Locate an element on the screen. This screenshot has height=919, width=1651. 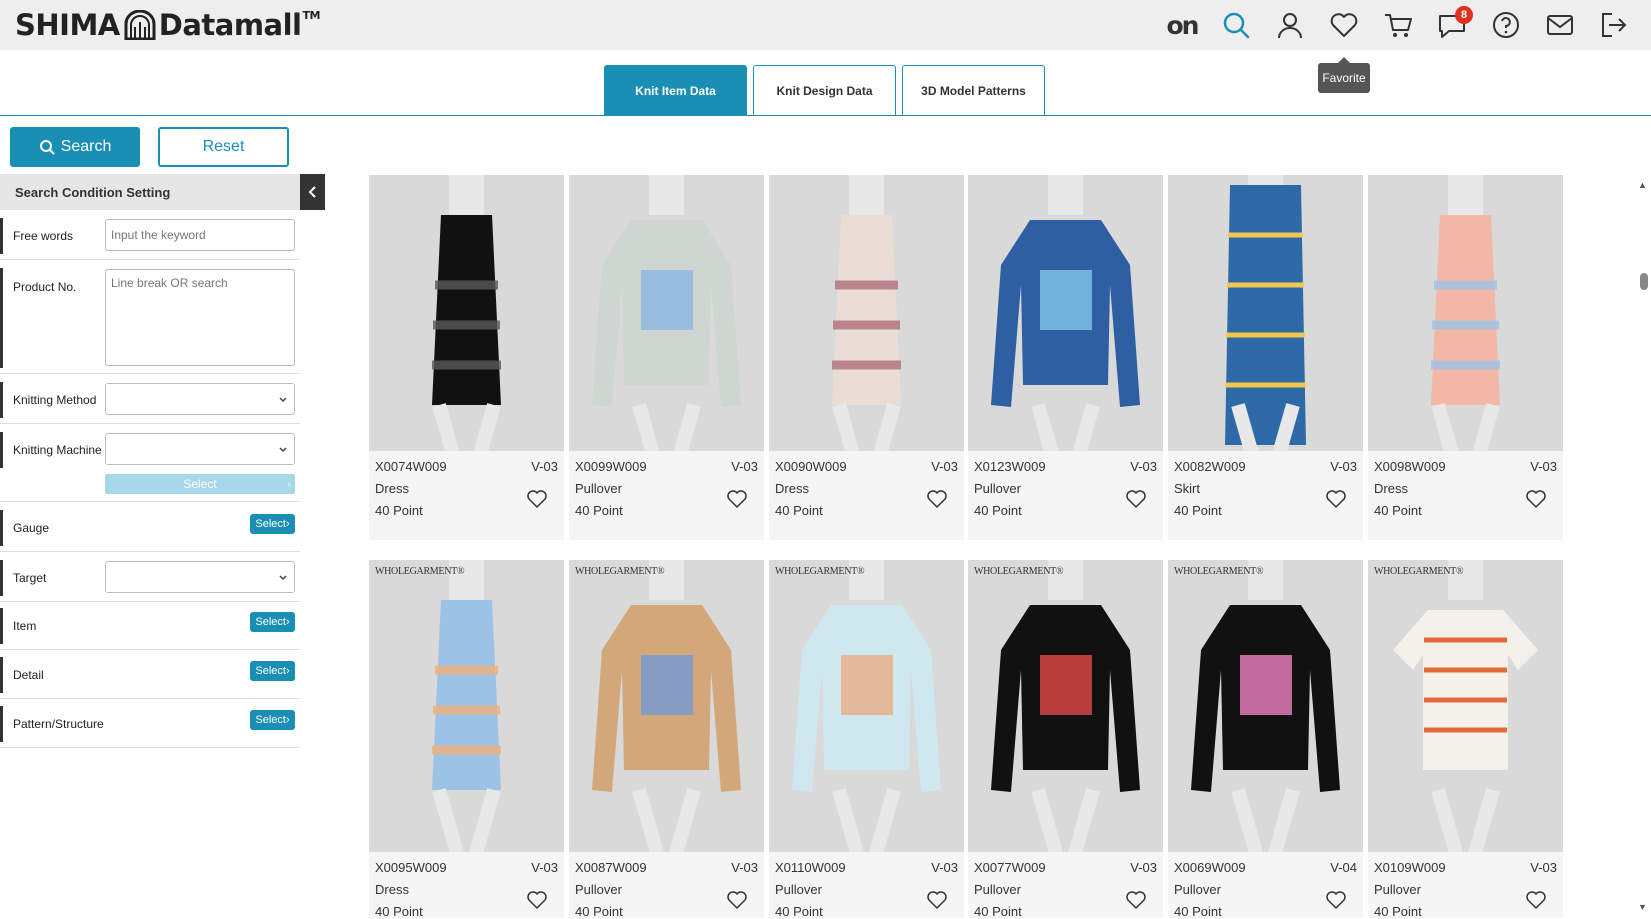
gauge-select-button: Select › is located at coordinates (272, 524).